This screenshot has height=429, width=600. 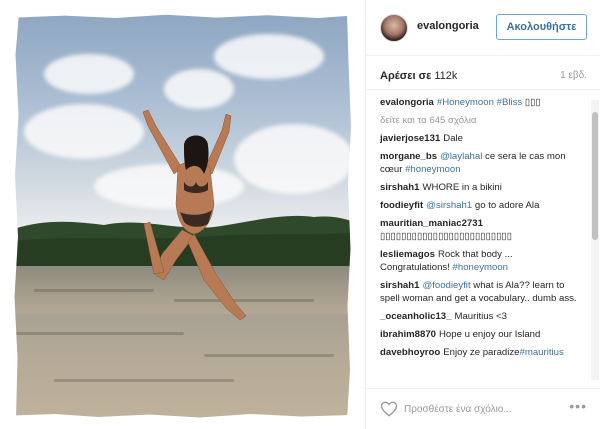 I want to click on comments-scrollbar-thumb, so click(x=595, y=176).